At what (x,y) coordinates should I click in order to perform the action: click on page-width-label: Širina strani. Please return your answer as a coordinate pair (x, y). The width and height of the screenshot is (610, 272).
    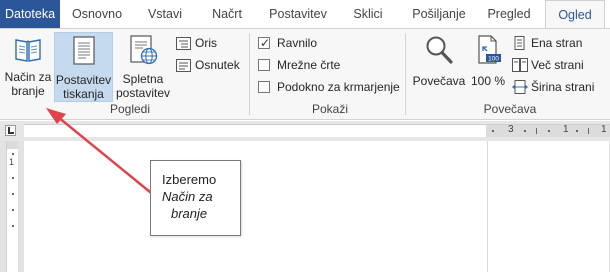
    Looking at the image, I should click on (563, 87).